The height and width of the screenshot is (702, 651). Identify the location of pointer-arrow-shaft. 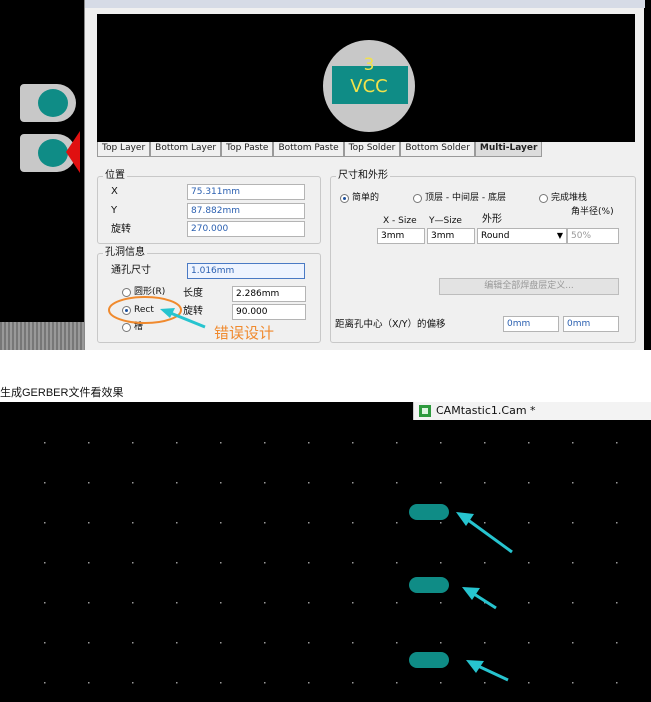
(186, 319).